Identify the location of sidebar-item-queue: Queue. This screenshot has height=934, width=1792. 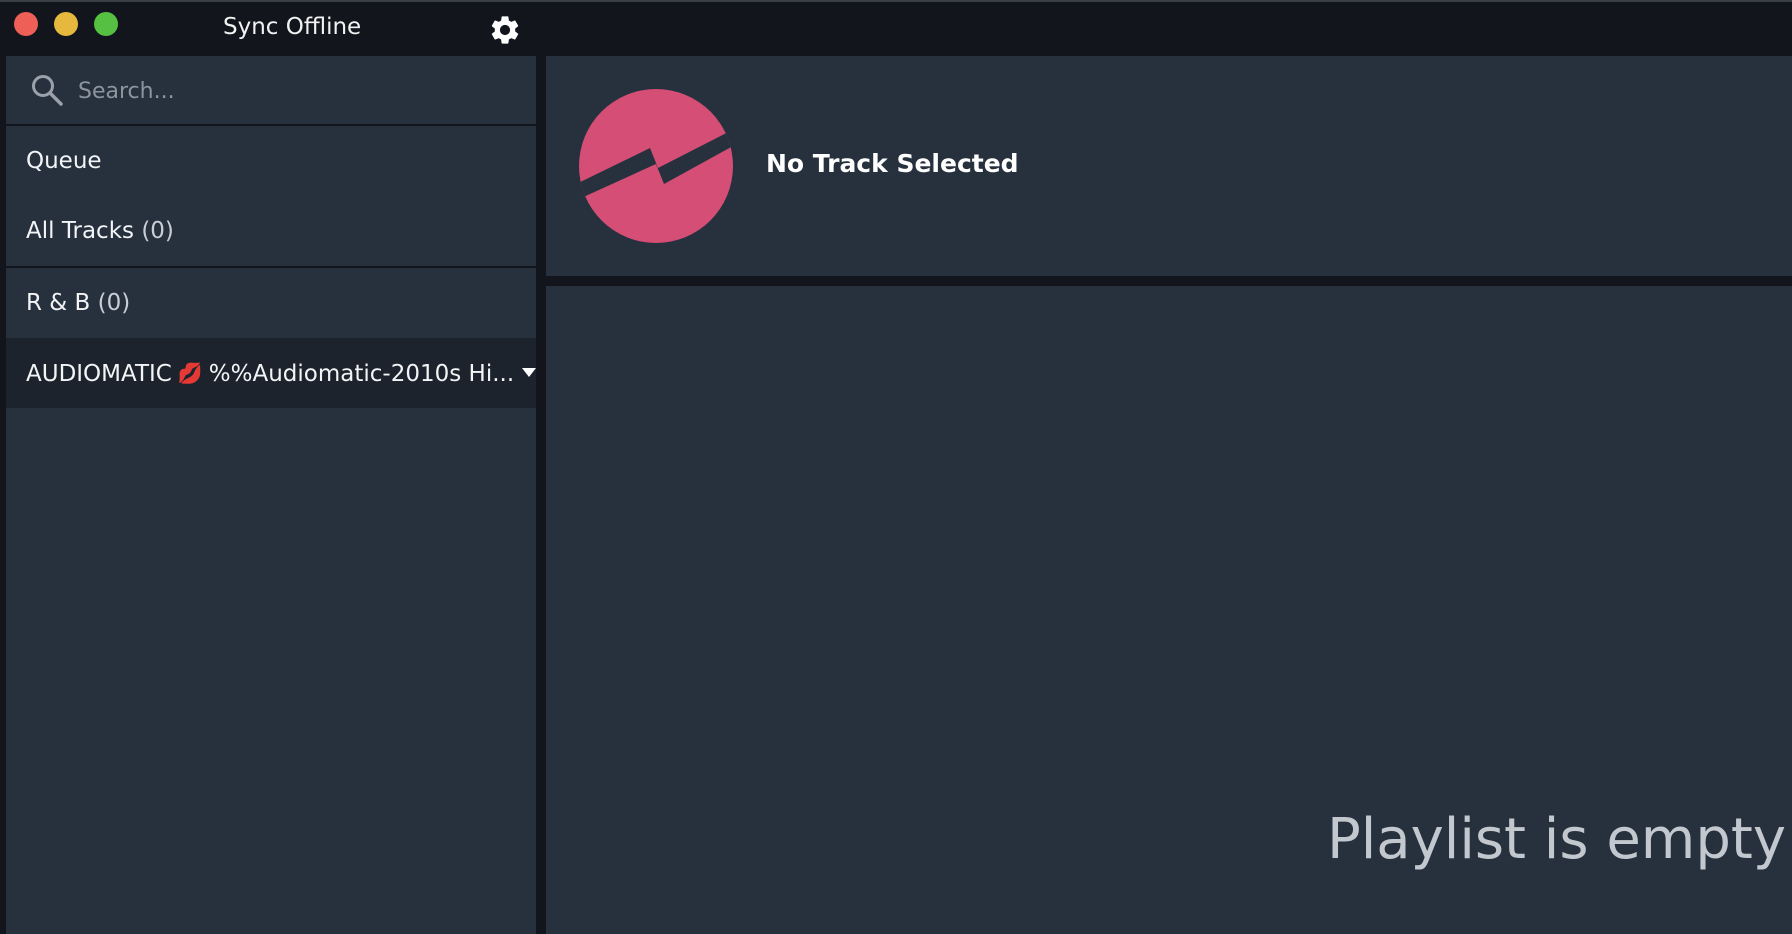
(271, 161).